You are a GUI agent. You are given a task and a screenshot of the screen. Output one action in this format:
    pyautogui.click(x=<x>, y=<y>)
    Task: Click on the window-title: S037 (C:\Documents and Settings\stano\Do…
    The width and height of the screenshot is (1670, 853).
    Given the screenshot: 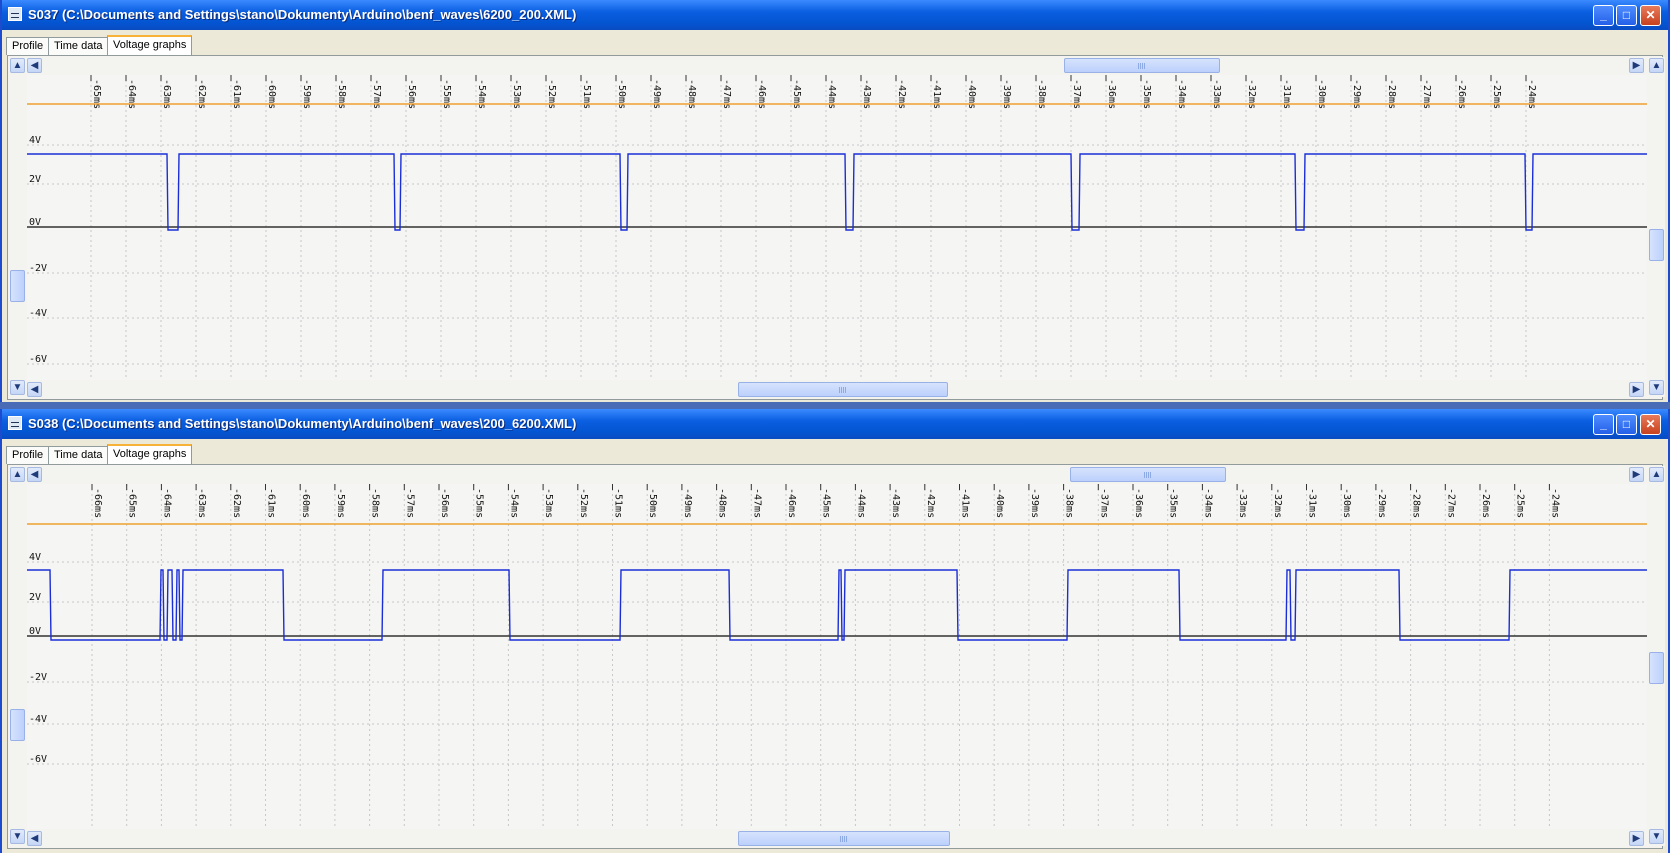 What is the action you would take?
    pyautogui.click(x=302, y=14)
    